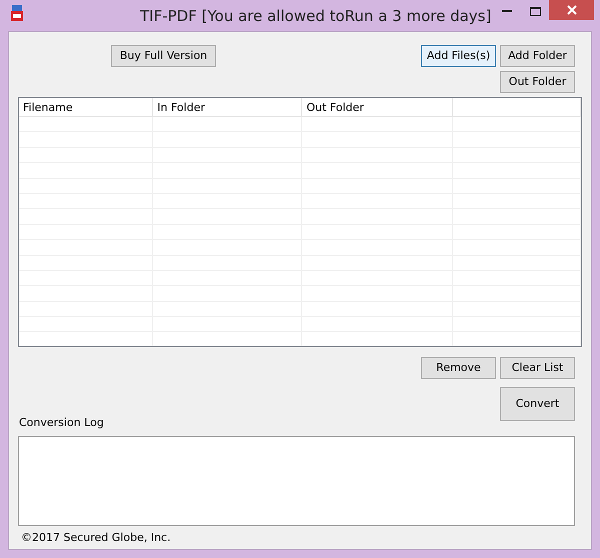 This screenshot has height=558, width=600. Describe the element at coordinates (537, 404) in the screenshot. I see `convert-button: Convert` at that location.